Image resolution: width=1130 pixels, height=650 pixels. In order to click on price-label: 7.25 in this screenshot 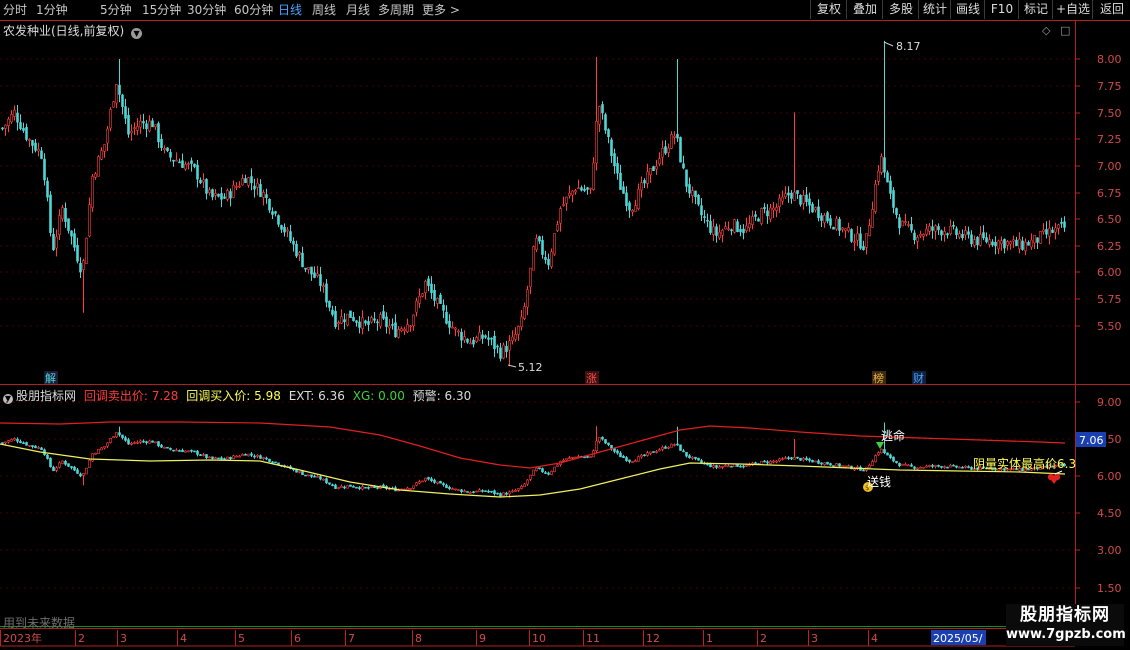, I will do `click(1109, 139)`.